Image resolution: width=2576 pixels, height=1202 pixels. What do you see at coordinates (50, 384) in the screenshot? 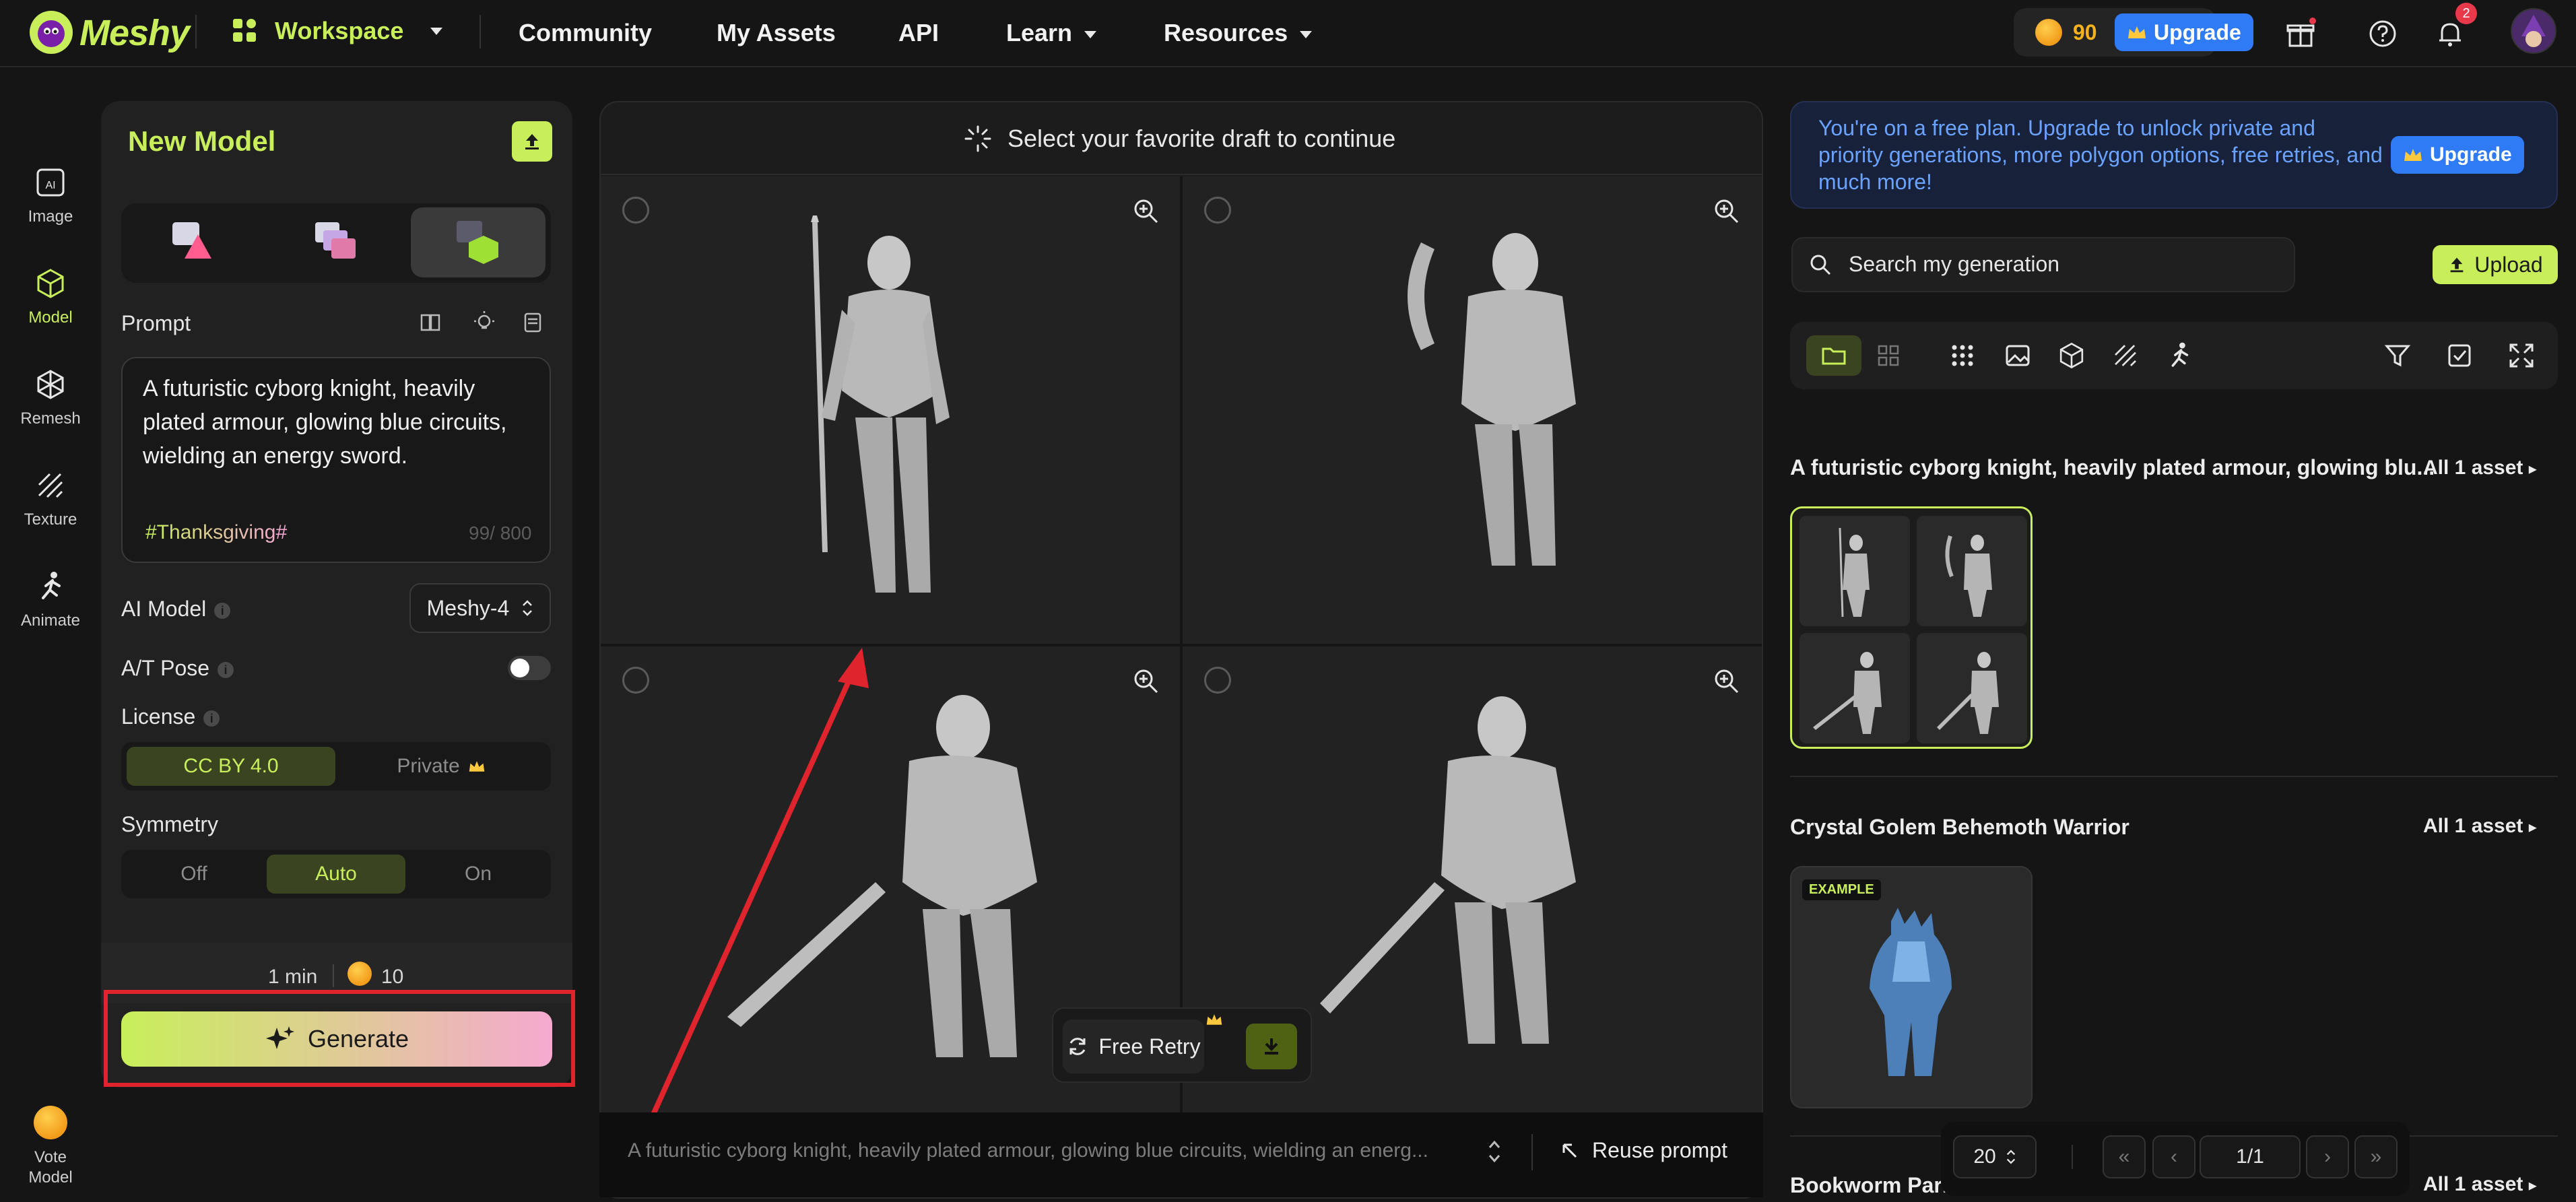
I see `remesh-icon` at bounding box center [50, 384].